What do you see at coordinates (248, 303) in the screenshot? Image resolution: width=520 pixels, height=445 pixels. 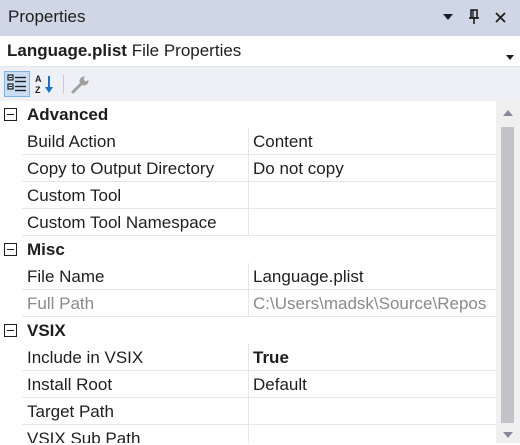 I see `property-row-full-path: Full Path C:\Users\madsk\Source\Repos` at bounding box center [248, 303].